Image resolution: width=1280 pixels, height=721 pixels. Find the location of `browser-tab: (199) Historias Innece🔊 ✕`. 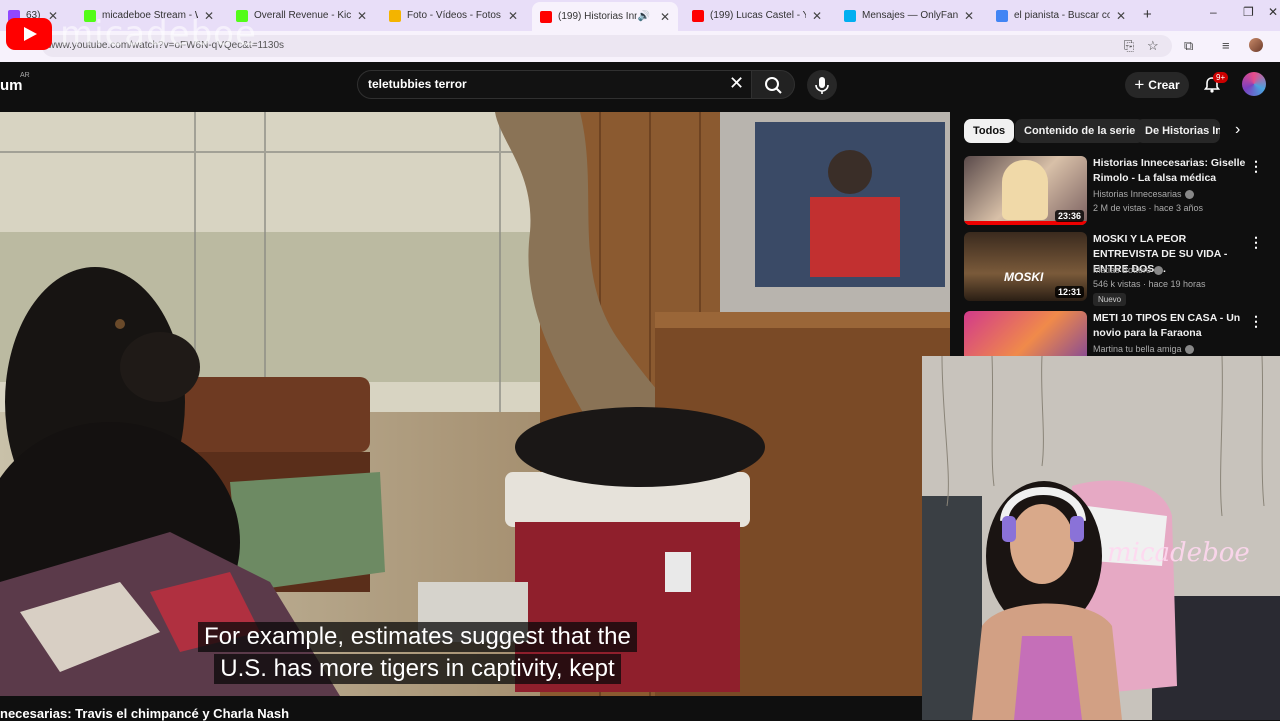

browser-tab: (199) Historias Innece🔊 ✕ is located at coordinates (605, 16).